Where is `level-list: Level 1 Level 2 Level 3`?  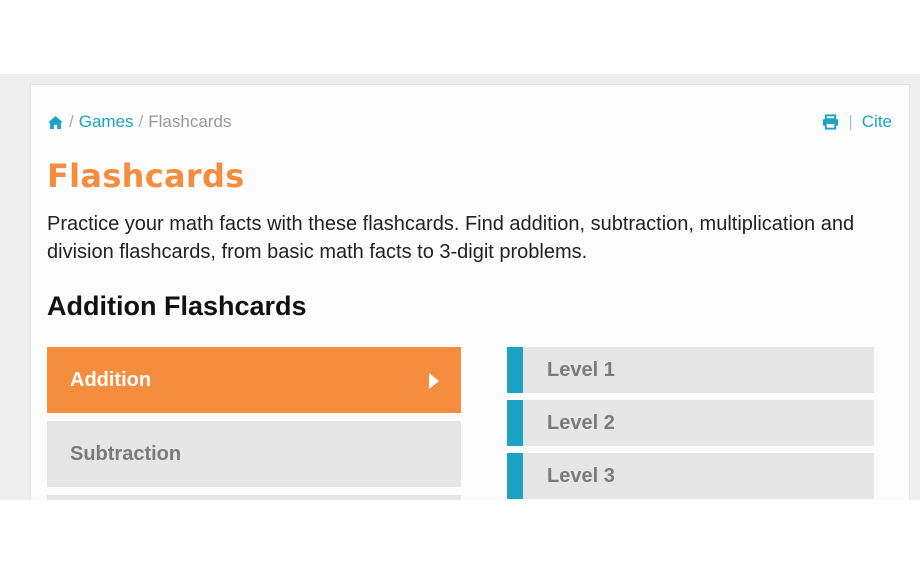
level-list: Level 1 Level 2 Level 3 is located at coordinates (690, 423).